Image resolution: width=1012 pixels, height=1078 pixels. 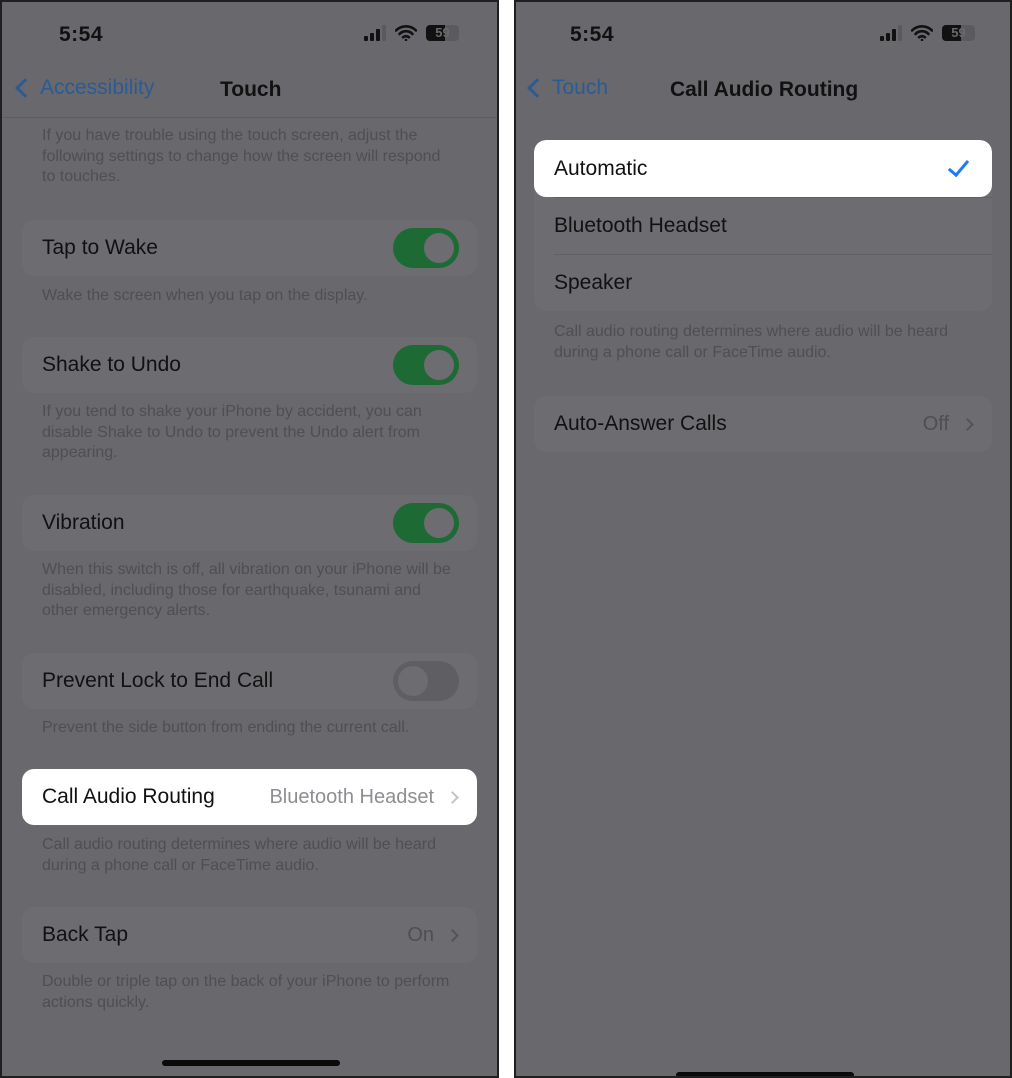 What do you see at coordinates (420, 934) in the screenshot?
I see `setting-value: On` at bounding box center [420, 934].